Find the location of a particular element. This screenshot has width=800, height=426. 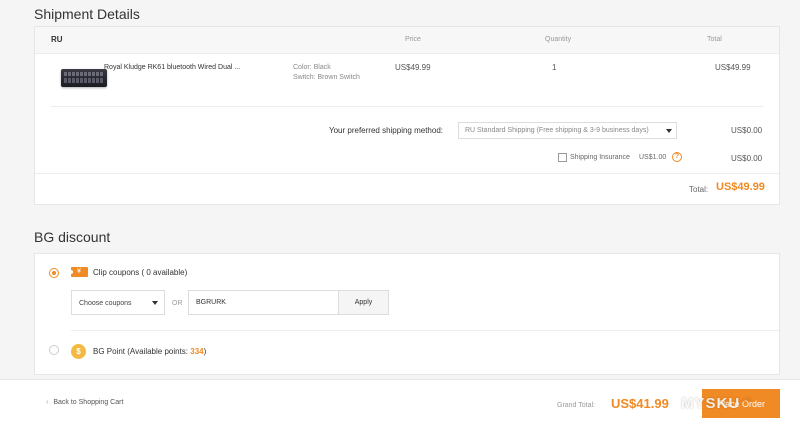

product-image is located at coordinates (84, 78).